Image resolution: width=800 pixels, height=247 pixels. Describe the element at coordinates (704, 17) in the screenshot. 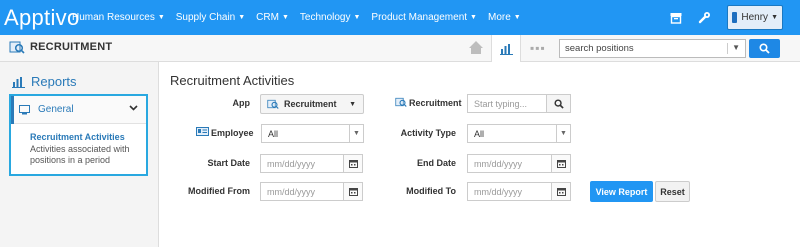

I see `settings-wrench-icon` at that location.